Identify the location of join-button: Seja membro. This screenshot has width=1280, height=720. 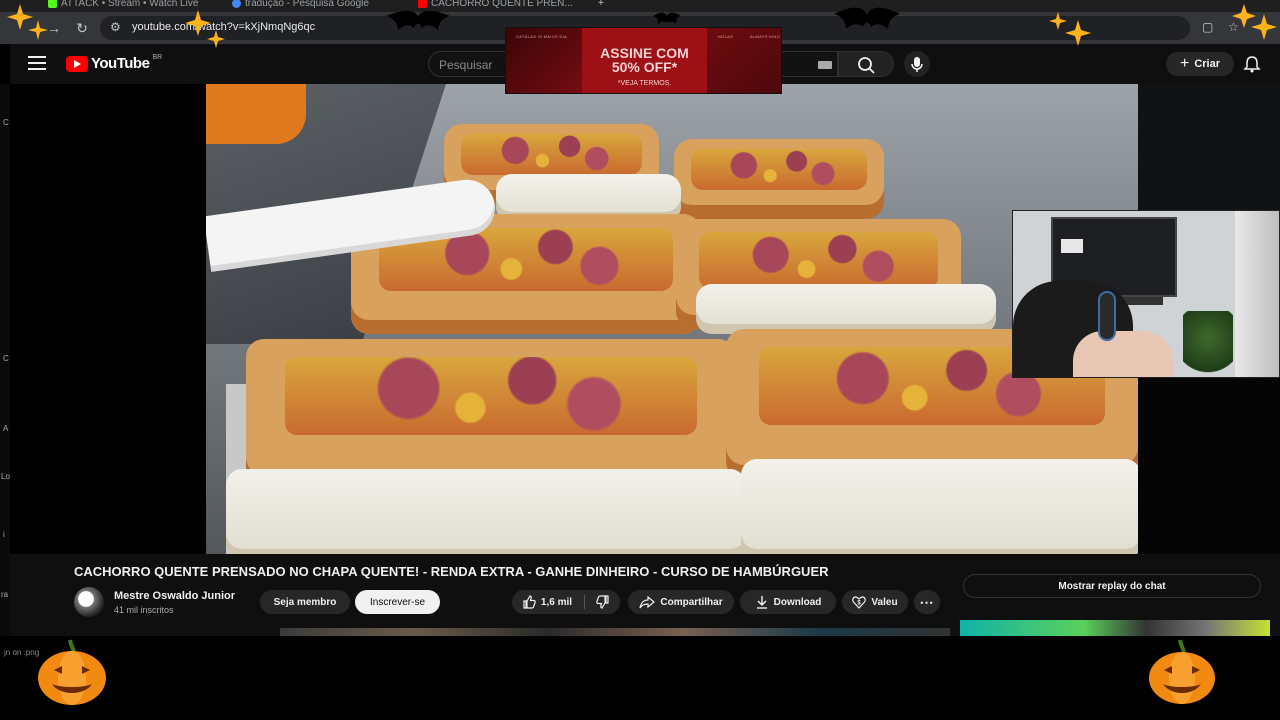
(305, 602).